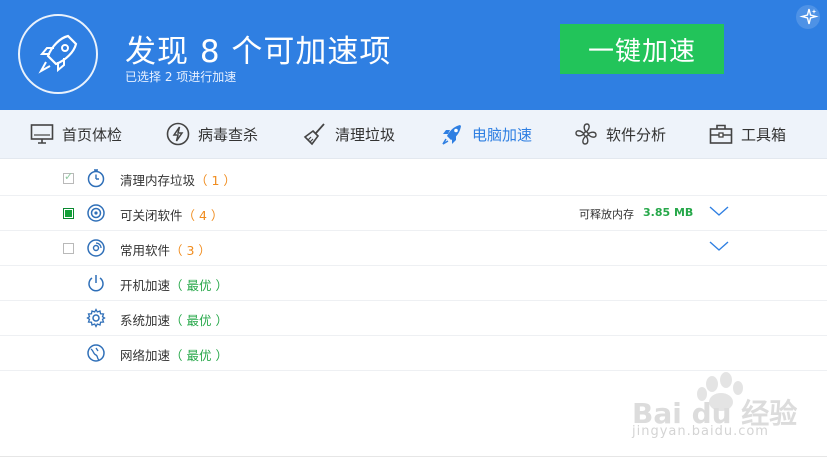 The height and width of the screenshot is (462, 827). Describe the element at coordinates (586, 134) in the screenshot. I see `fan-icon` at that location.